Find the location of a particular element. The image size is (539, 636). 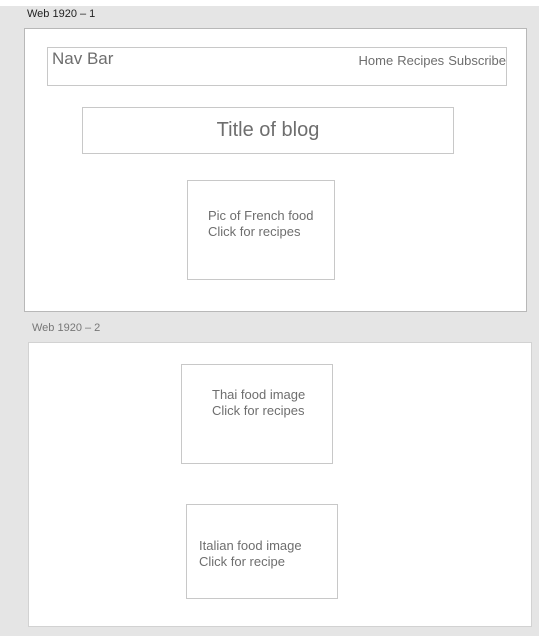

thai-food-recipes-link: Click for recipes is located at coordinates (258, 411).